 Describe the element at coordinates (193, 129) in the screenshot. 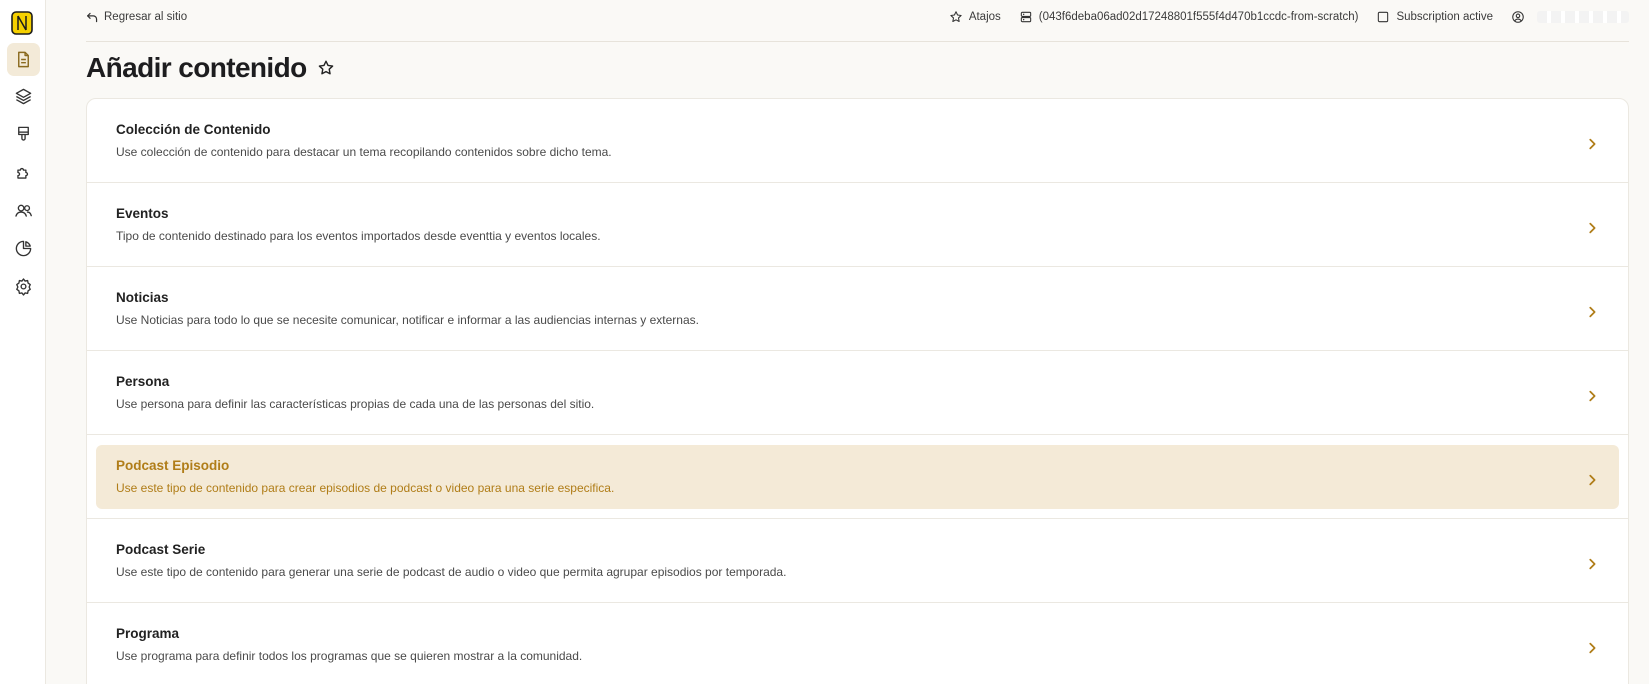

I see `row-title: Colección de Contenido` at that location.